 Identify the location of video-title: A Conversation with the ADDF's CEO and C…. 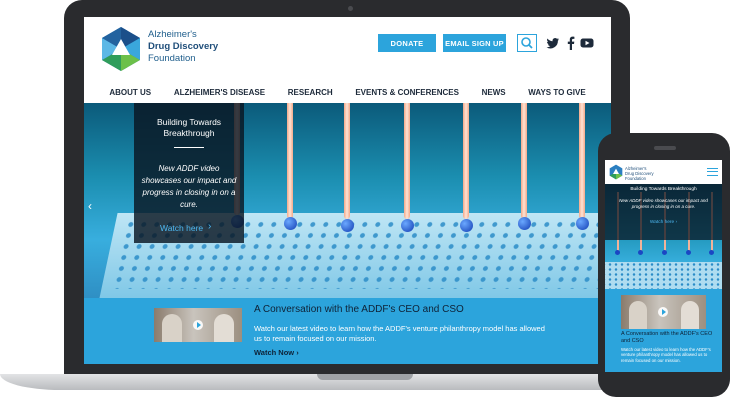
(359, 309).